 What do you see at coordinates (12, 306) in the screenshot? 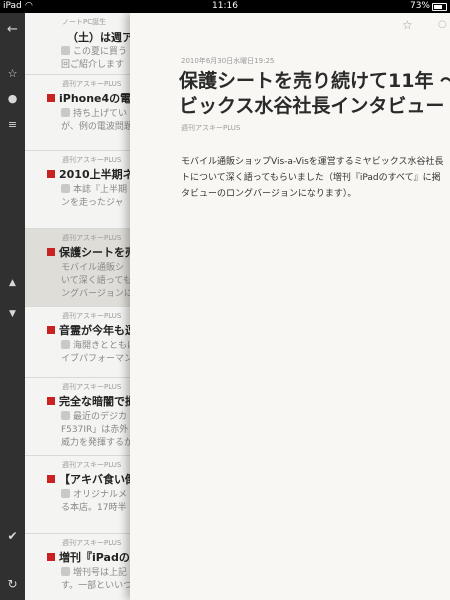
I see `sidebar-rail: ← ☆ ● ≡ ▲ ▼ ✔ ↻` at bounding box center [12, 306].